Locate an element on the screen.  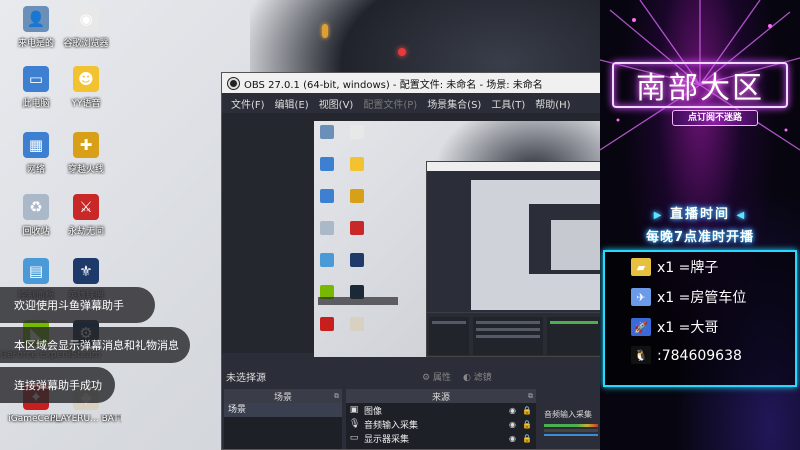
menu-edit: 编辑(E) is located at coordinates (292, 103).